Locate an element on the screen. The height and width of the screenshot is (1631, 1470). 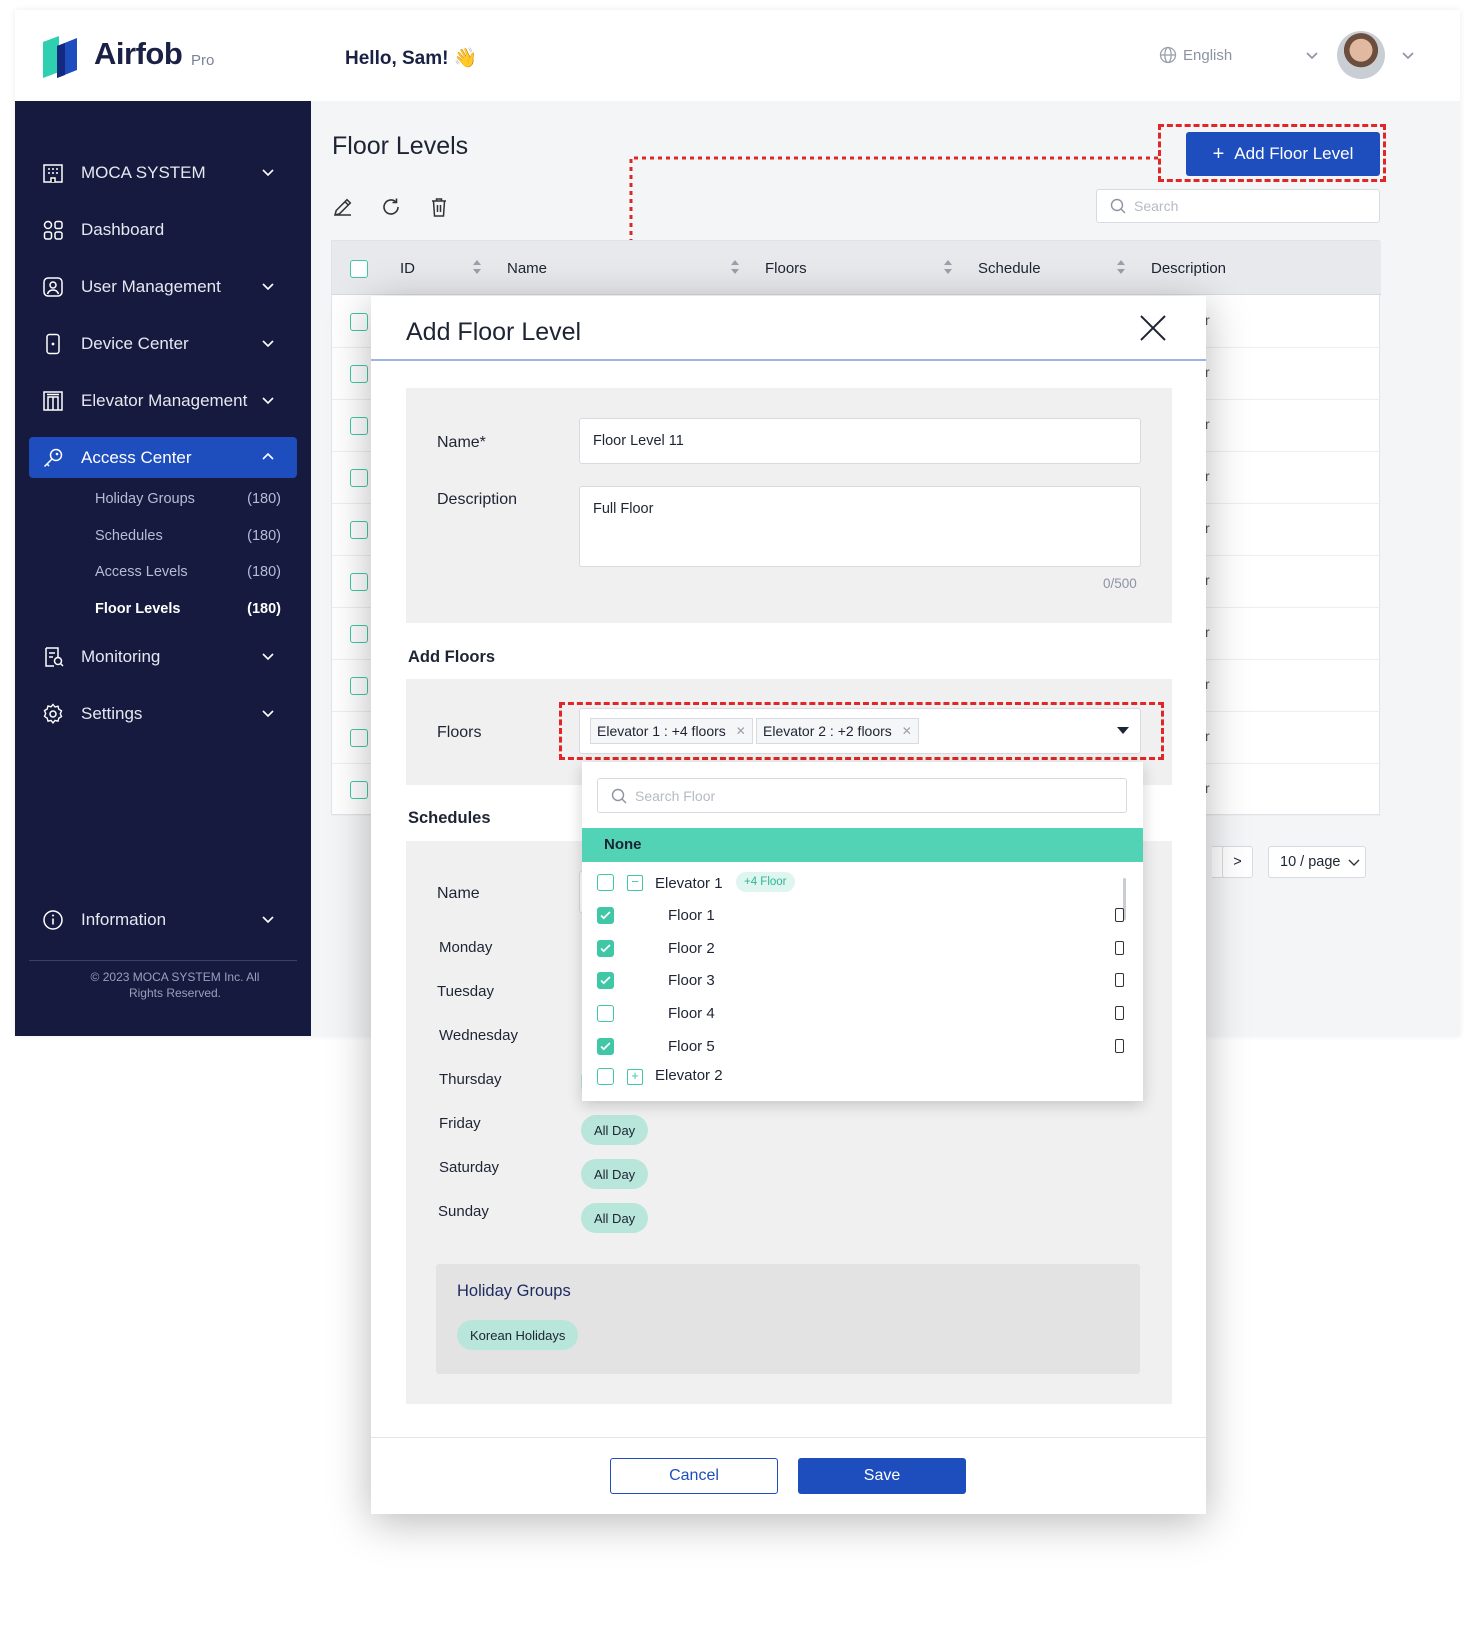
floor-option: Floor 3 is located at coordinates (862, 981).